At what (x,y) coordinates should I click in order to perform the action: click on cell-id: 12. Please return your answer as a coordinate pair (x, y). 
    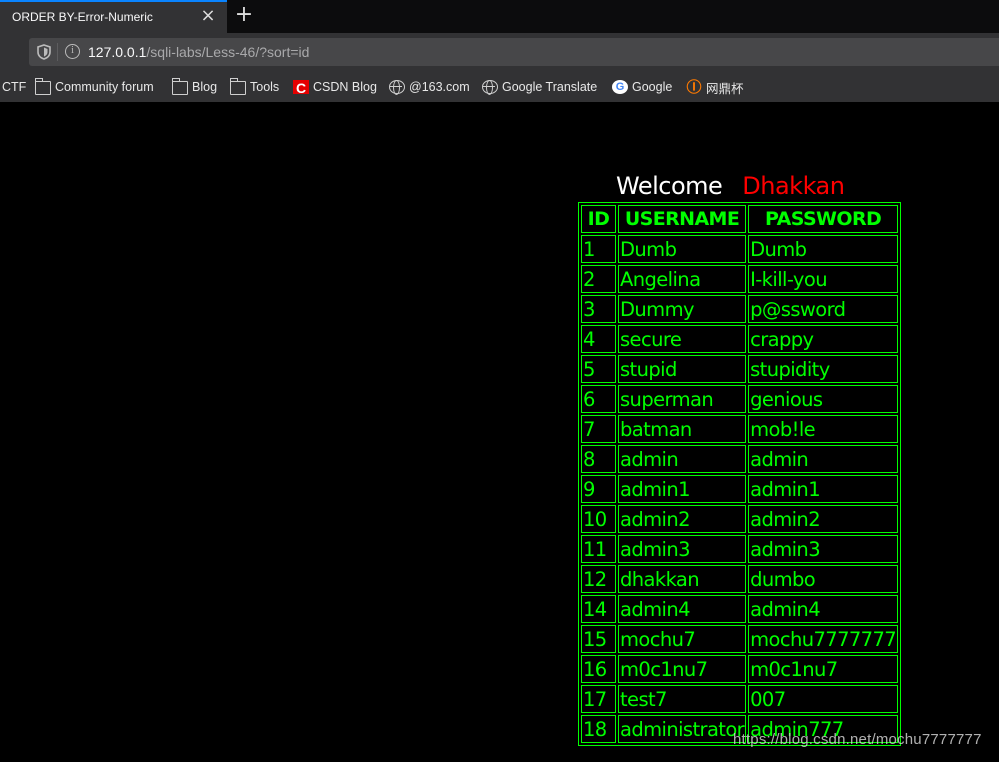
    Looking at the image, I should click on (598, 579).